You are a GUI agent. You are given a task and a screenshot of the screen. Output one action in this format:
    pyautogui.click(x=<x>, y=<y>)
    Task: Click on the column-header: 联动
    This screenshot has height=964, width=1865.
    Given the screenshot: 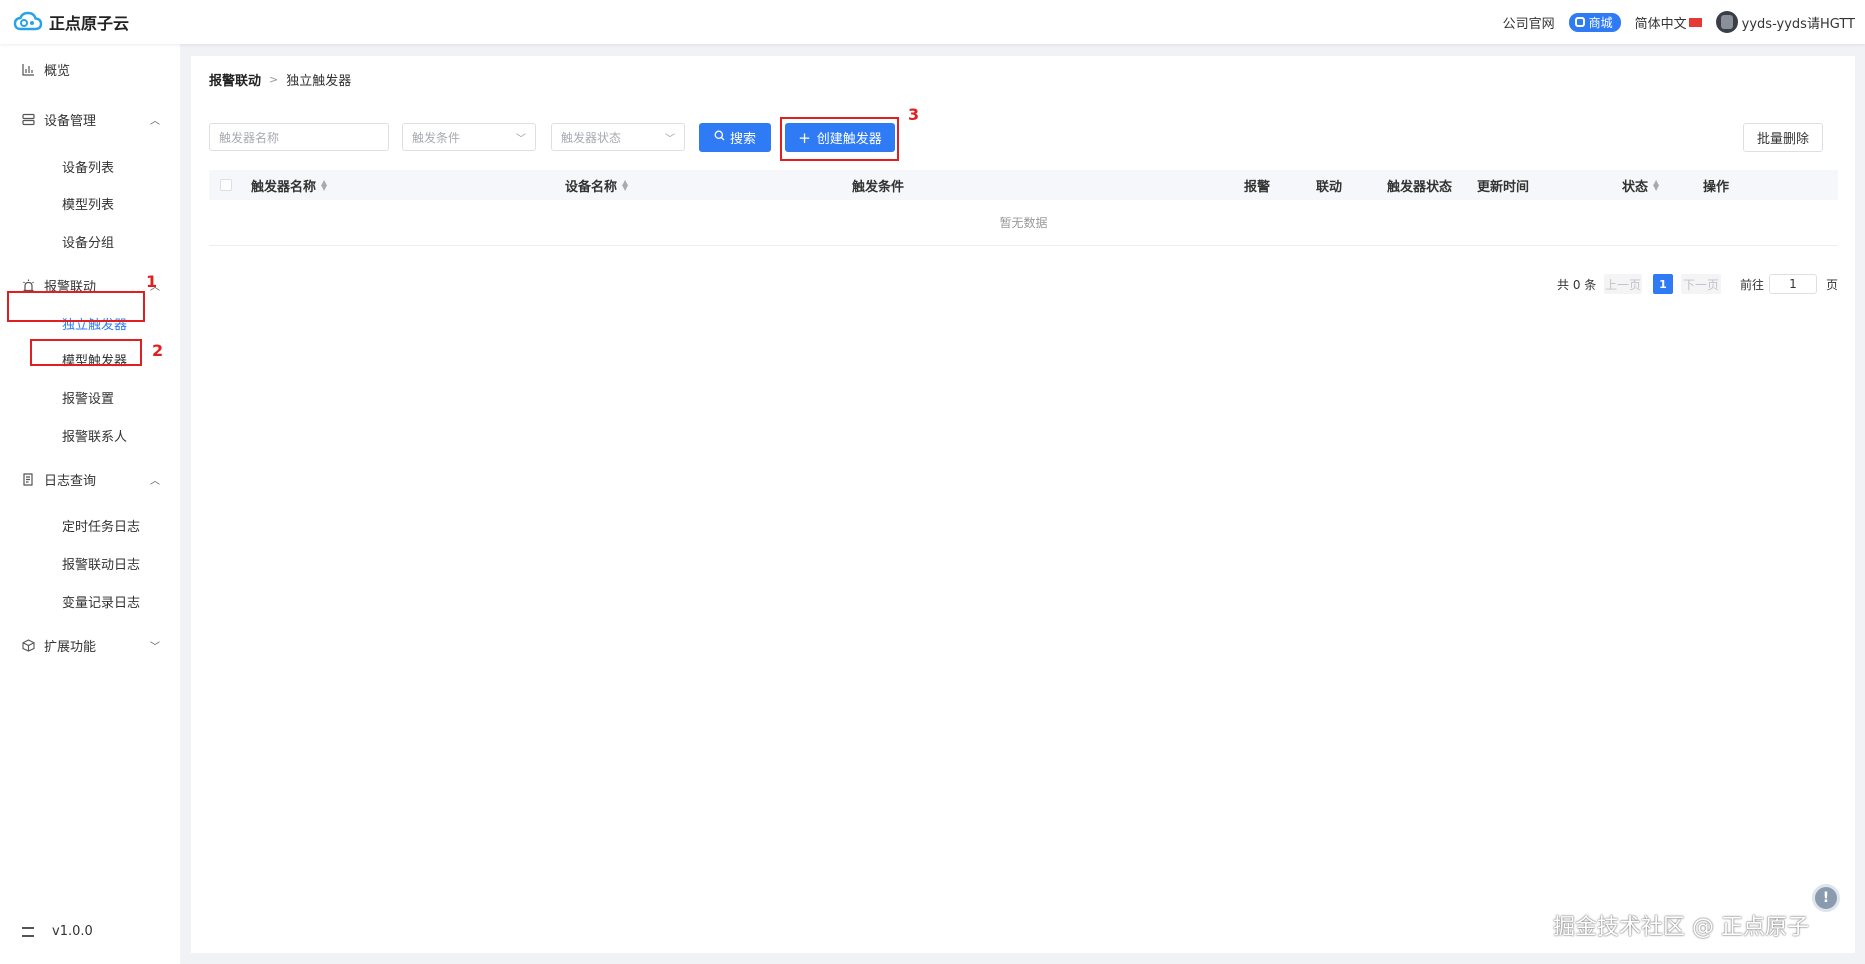 What is the action you would take?
    pyautogui.click(x=1329, y=185)
    